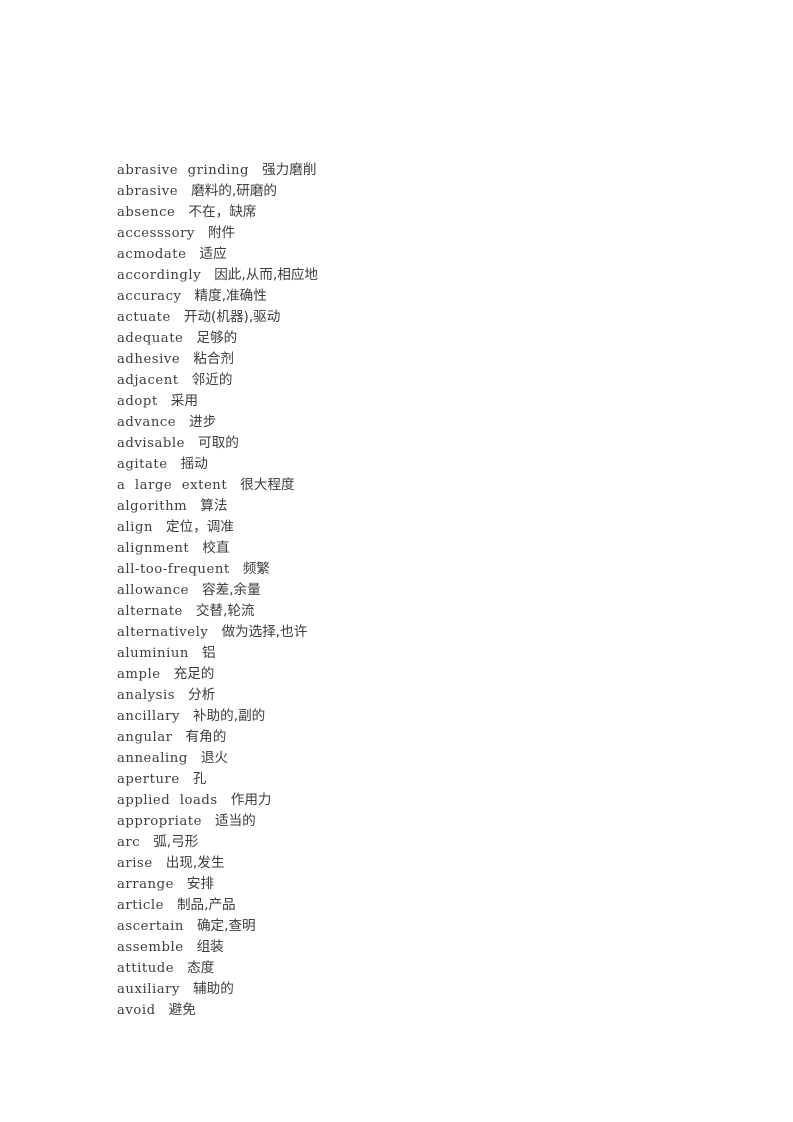 The width and height of the screenshot is (793, 1122). I want to click on glossary-entry: allowance 容差,余量, so click(417, 590).